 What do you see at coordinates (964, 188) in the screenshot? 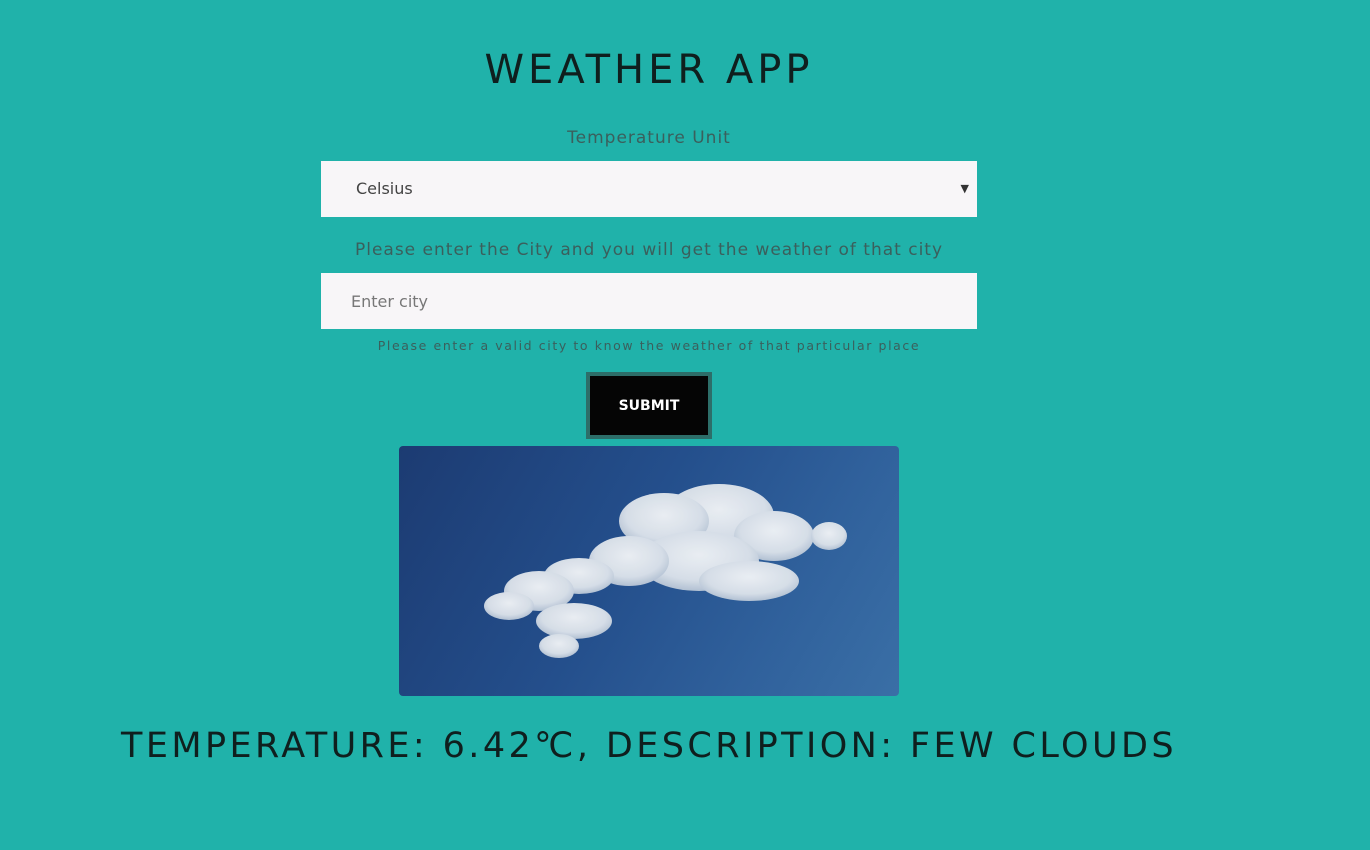
I see `dropdown-arrow-icon: ▼` at bounding box center [964, 188].